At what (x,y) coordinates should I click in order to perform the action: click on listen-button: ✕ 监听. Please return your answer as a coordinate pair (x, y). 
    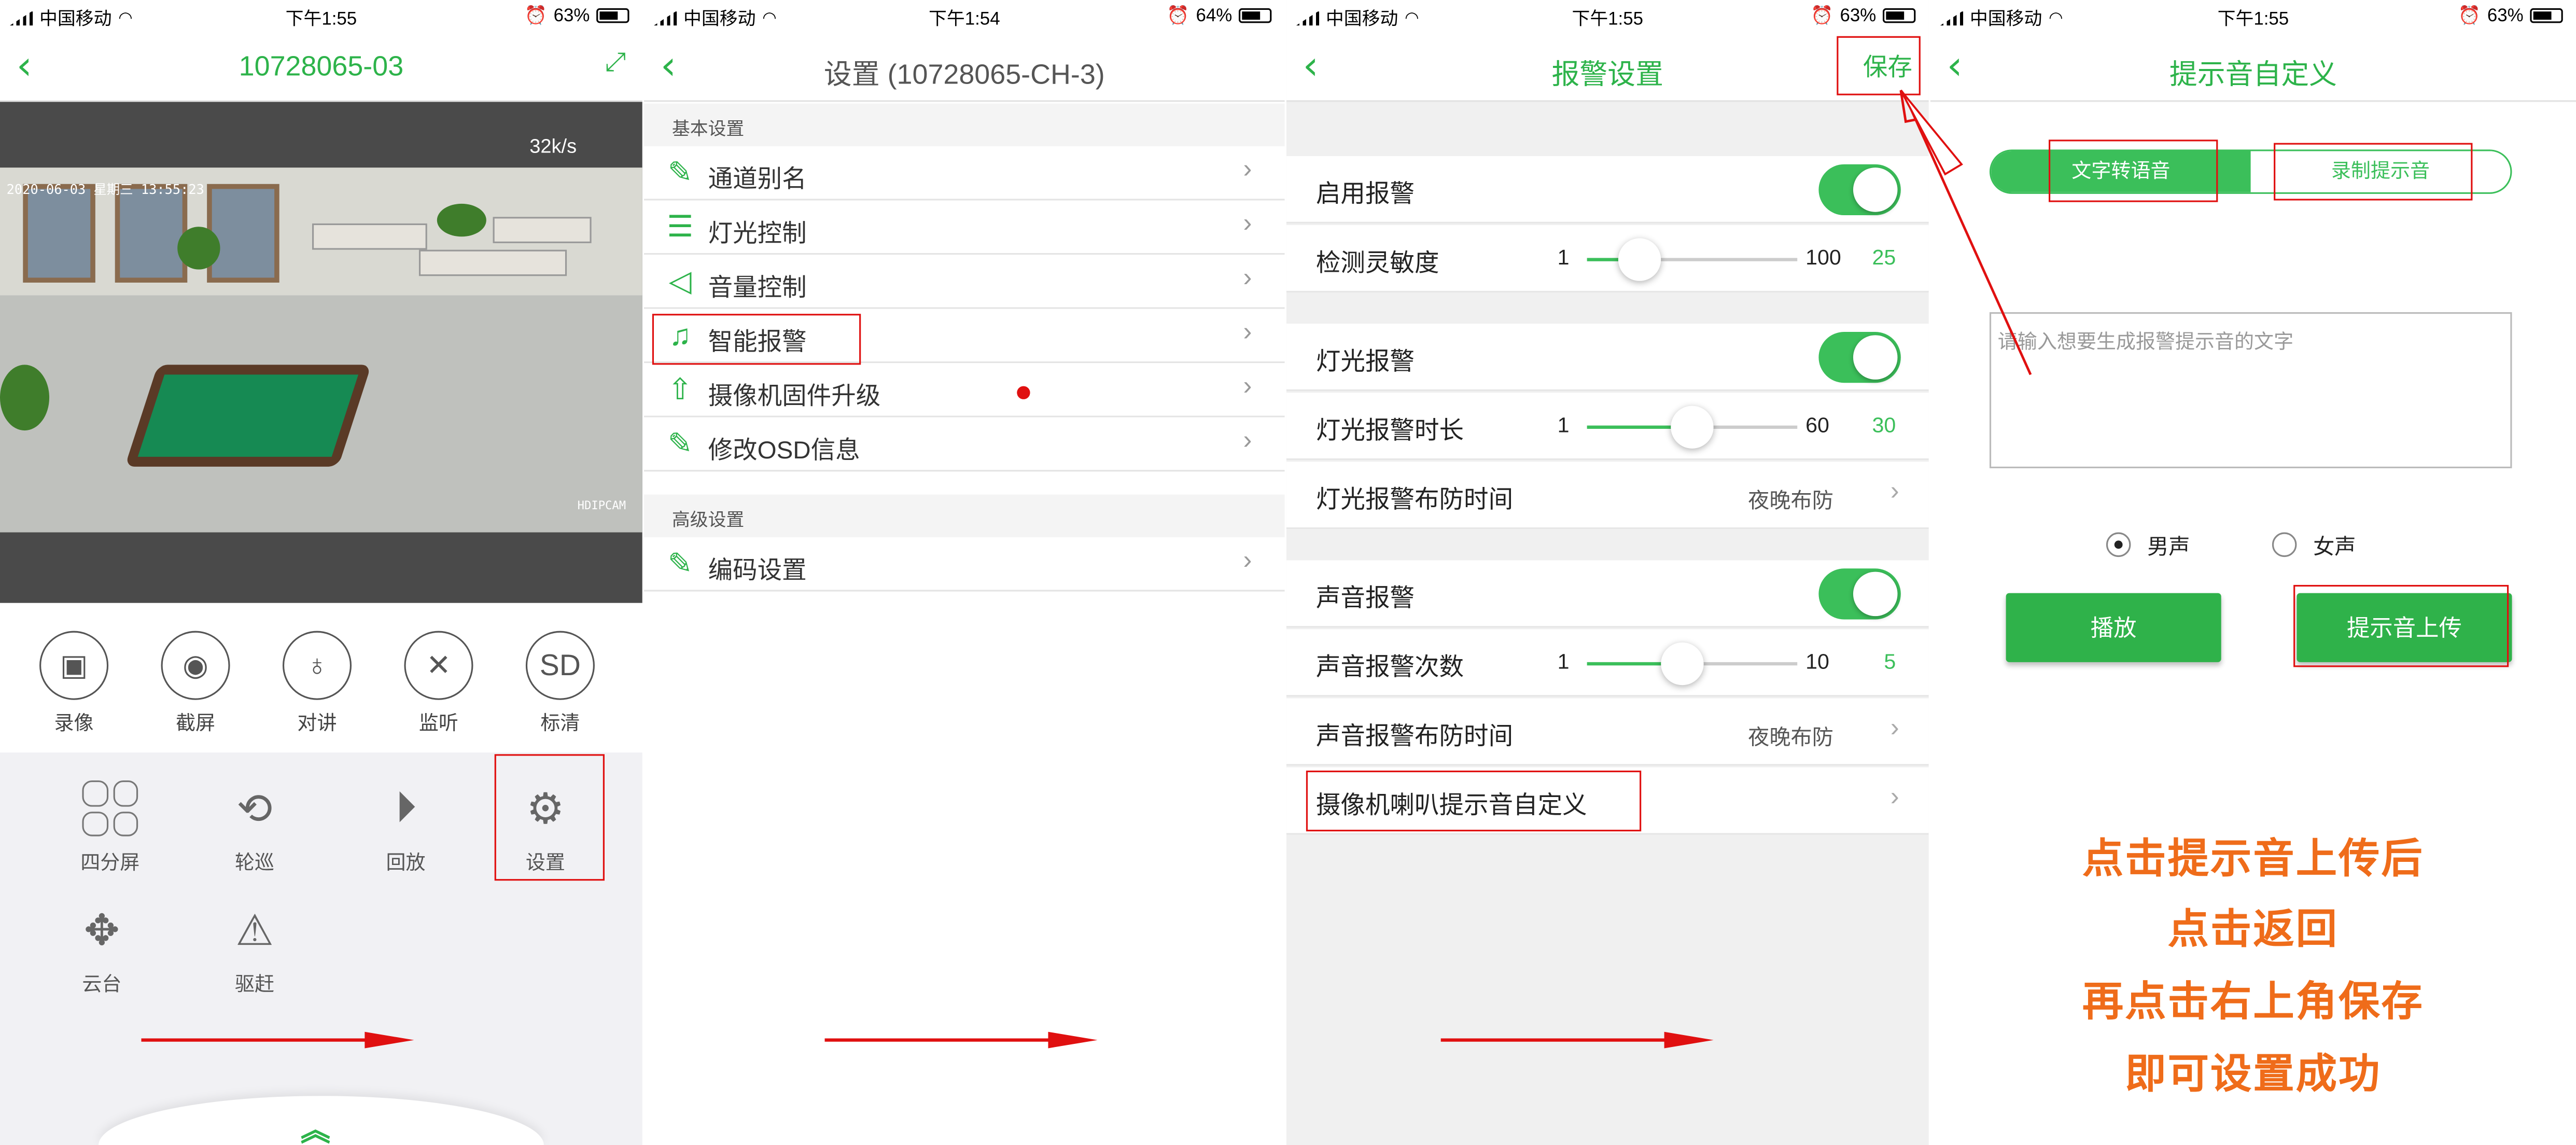
    Looking at the image, I should click on (438, 683).